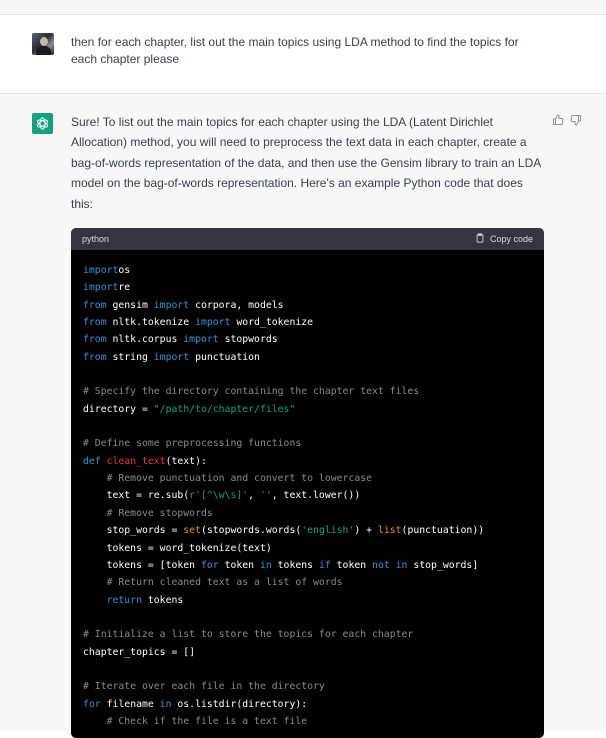 The width and height of the screenshot is (606, 738). What do you see at coordinates (480, 239) in the screenshot?
I see `clipboard-icon` at bounding box center [480, 239].